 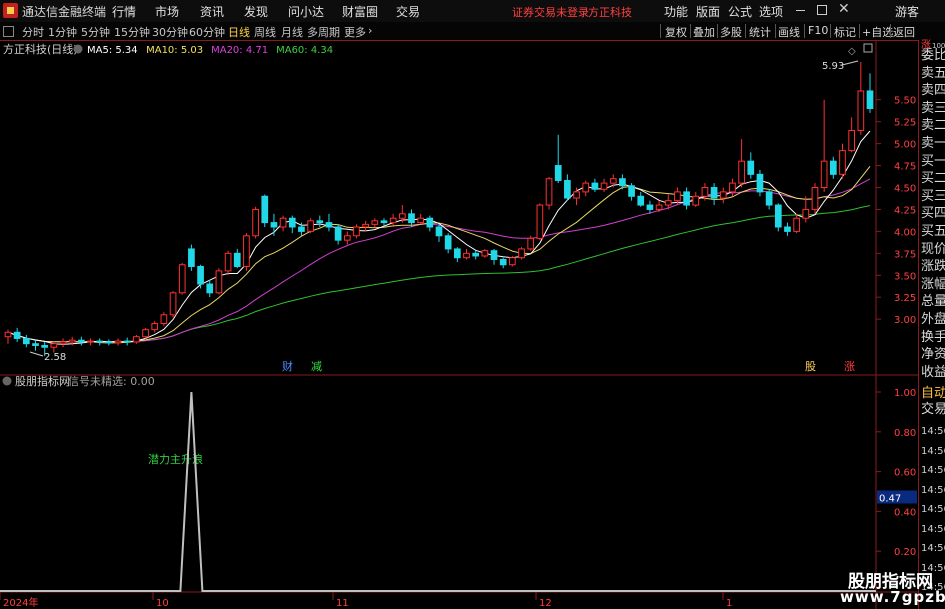 I want to click on login-status: 证券交易未登录, so click(x=550, y=12).